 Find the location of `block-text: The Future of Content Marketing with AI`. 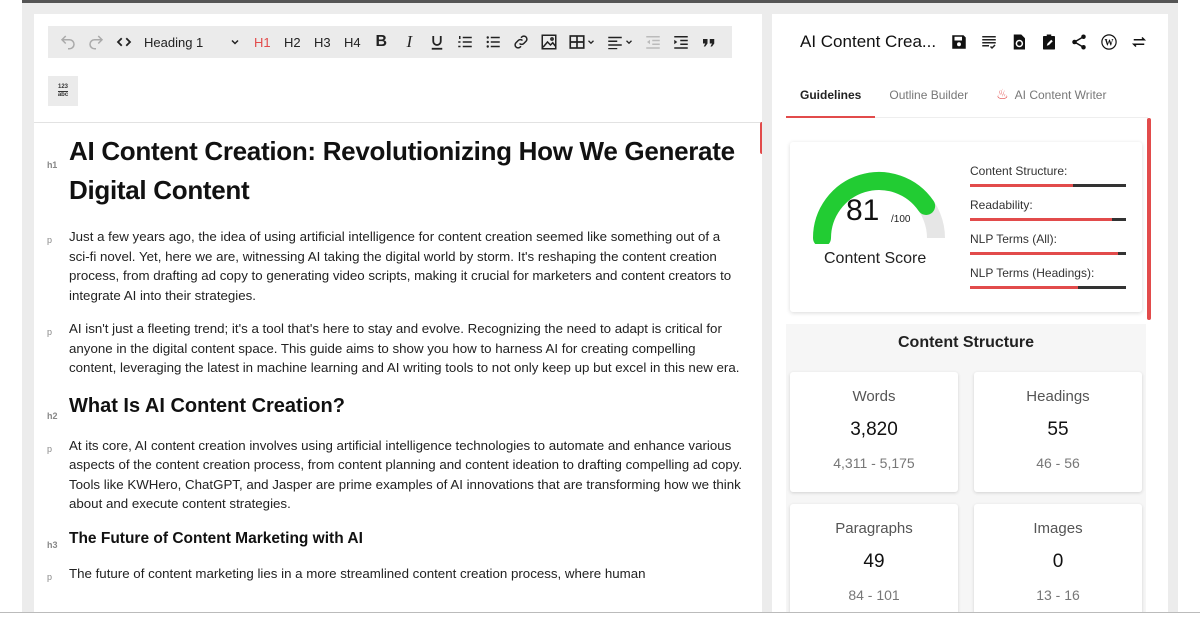

block-text: The Future of Content Marketing with AI is located at coordinates (216, 538).